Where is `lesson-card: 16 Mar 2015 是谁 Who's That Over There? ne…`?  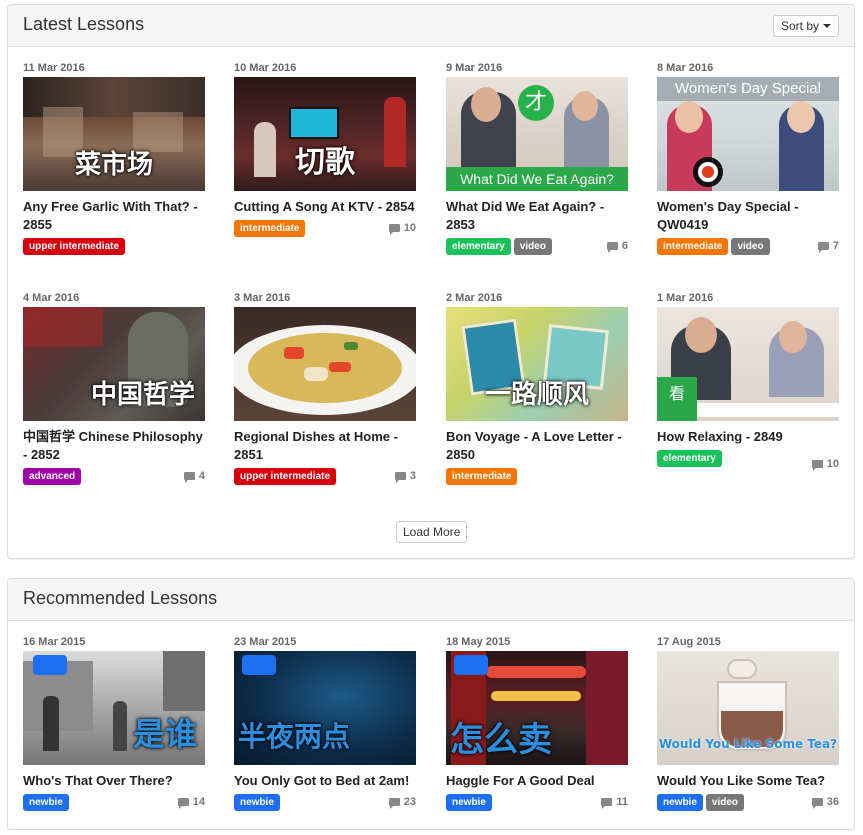
lesson-card: 16 Mar 2015 是谁 Who's That Over There? ne… is located at coordinates (114, 723).